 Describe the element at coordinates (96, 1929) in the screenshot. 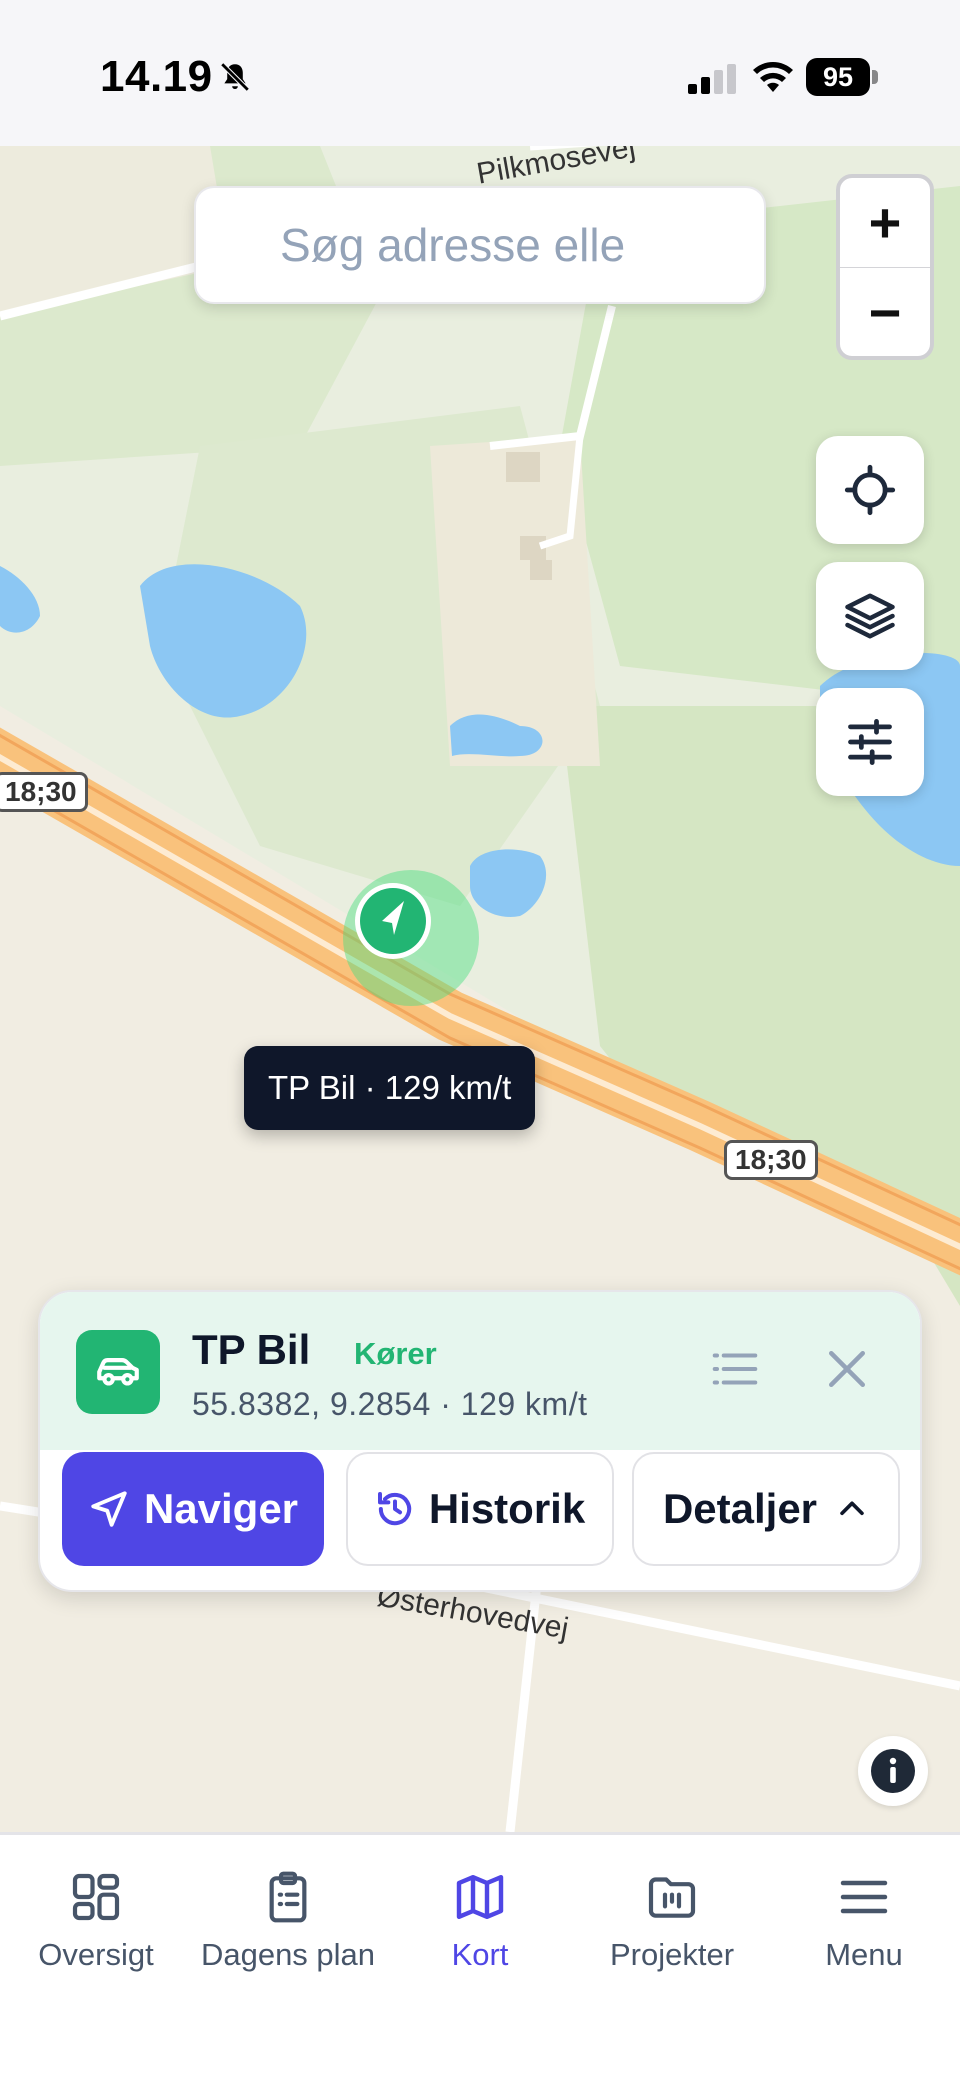

I see `nav-item-oversigt: Oversigt` at that location.